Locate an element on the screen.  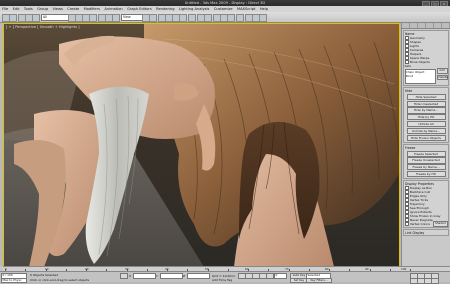
rollout-header: Link Display is located at coordinates (426, 232).